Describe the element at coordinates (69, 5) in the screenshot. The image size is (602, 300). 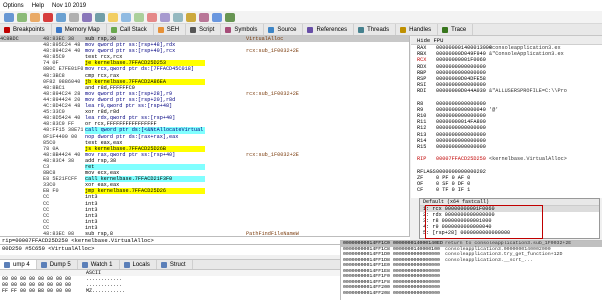
I see `build-date: Nov 10 2019` at that location.